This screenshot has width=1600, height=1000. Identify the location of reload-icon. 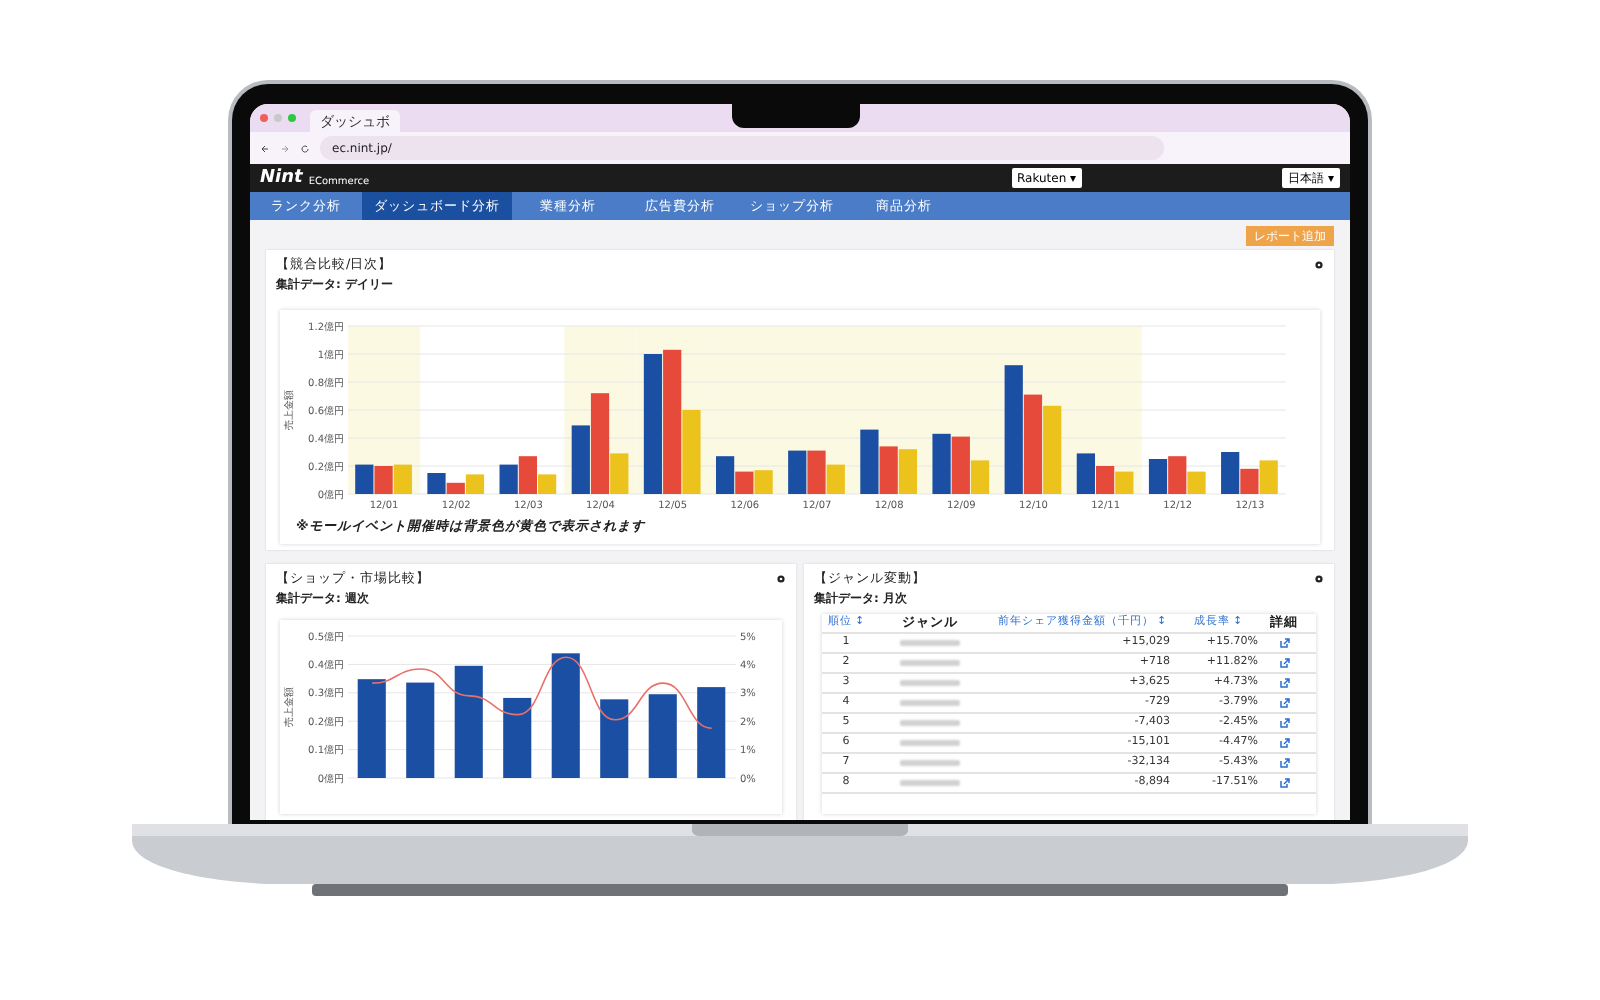
(305, 148).